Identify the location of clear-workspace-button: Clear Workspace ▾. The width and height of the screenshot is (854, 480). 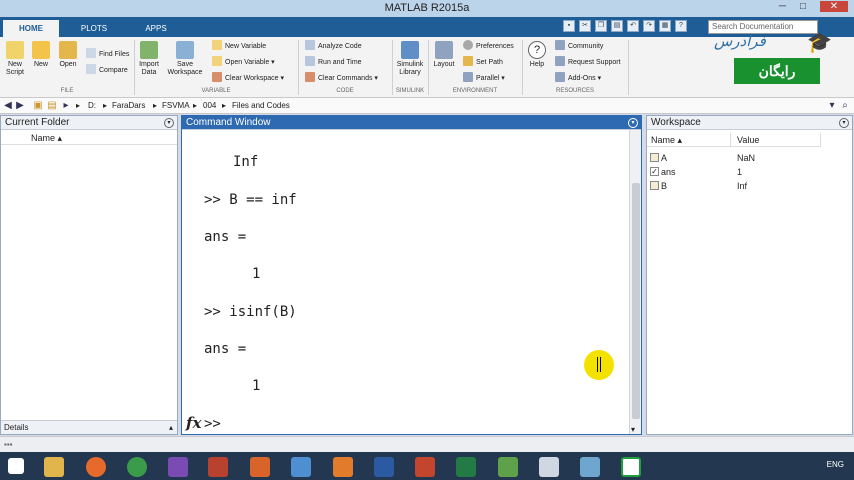
(248, 78).